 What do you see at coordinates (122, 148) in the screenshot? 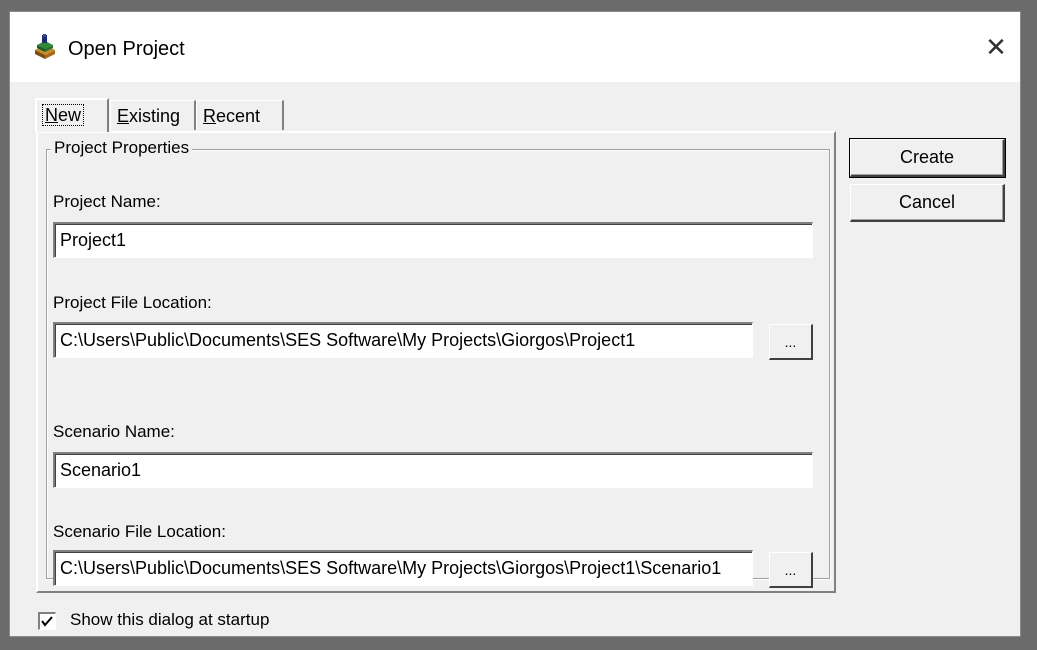
I see `group-legend: Project Properties` at bounding box center [122, 148].